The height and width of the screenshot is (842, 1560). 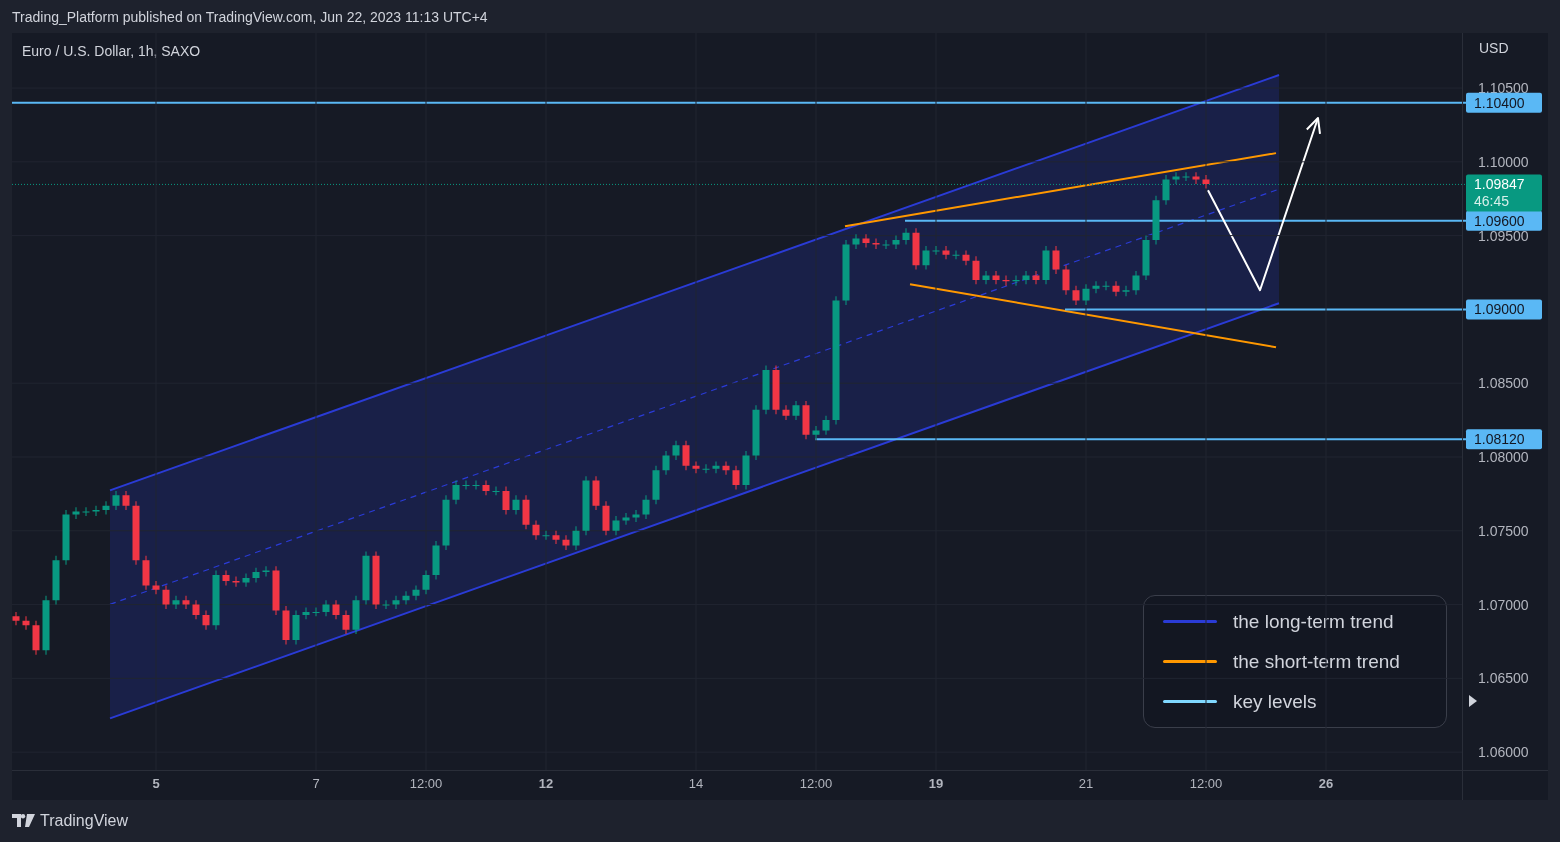 I want to click on price-tick-label: 1.08000, so click(x=1503, y=457).